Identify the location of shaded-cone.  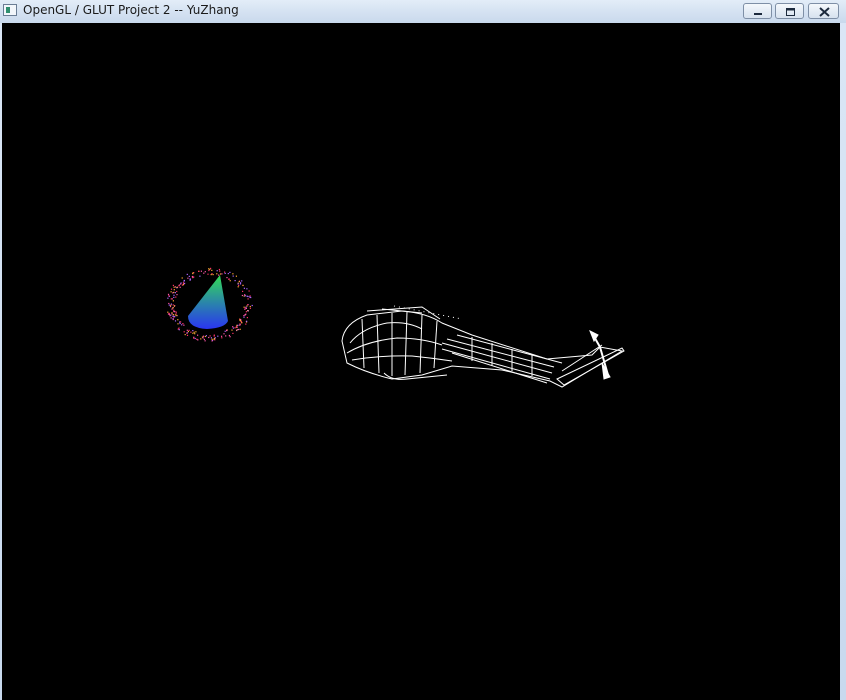
(208, 302).